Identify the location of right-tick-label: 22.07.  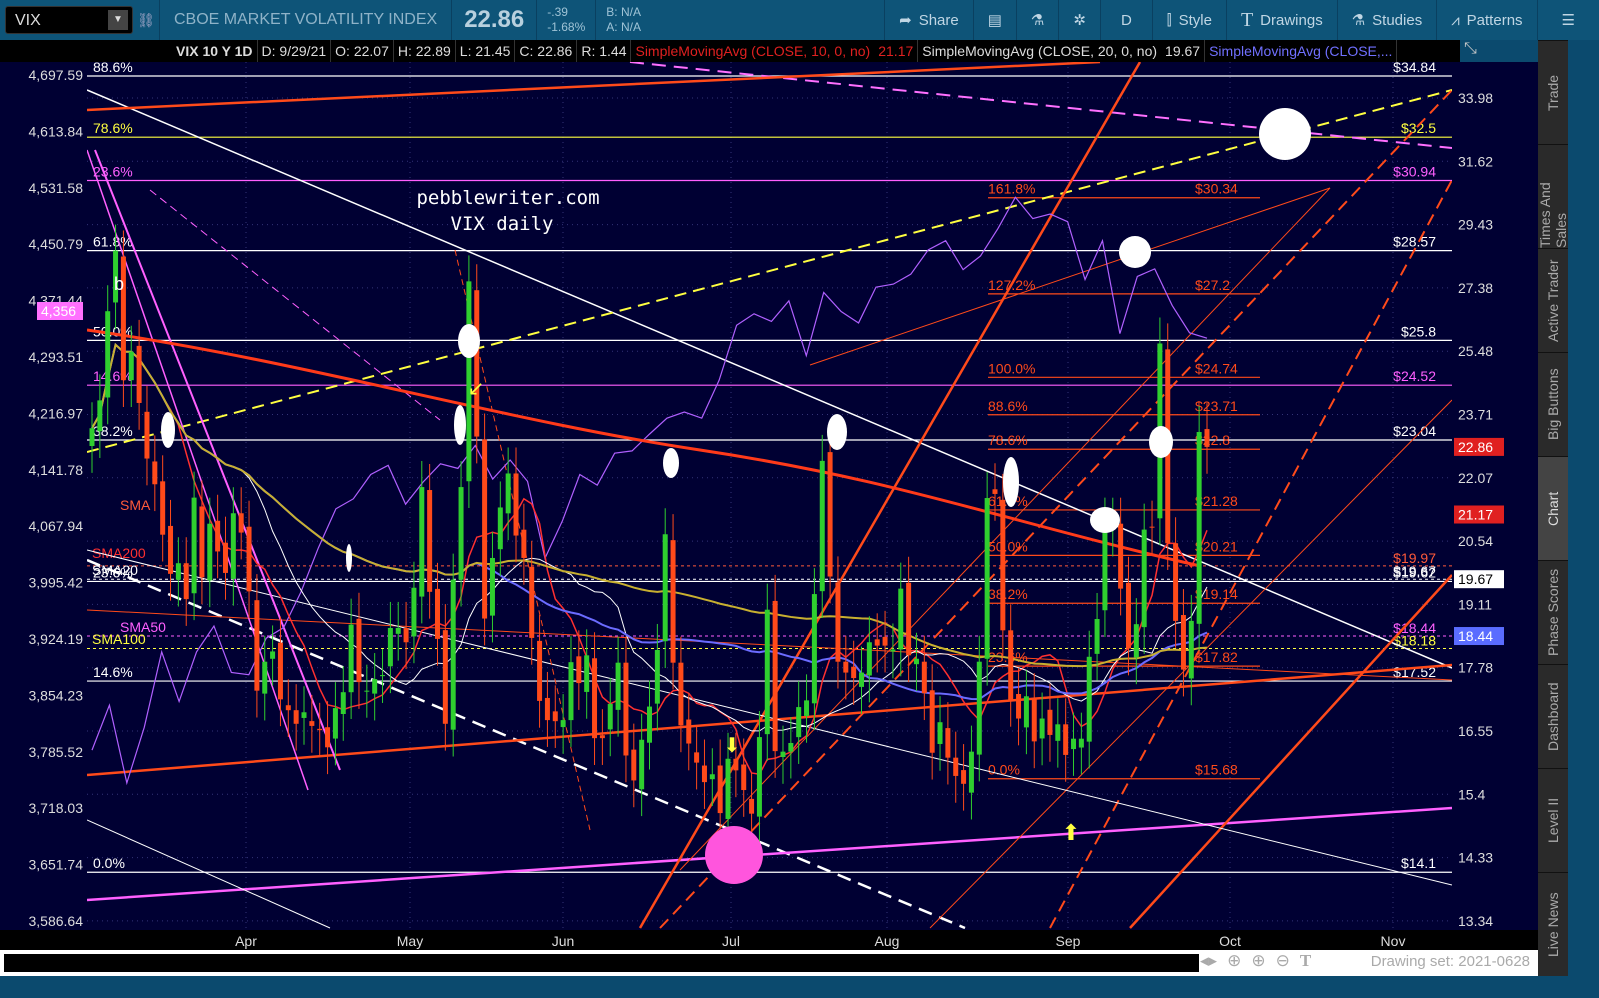
(1475, 478).